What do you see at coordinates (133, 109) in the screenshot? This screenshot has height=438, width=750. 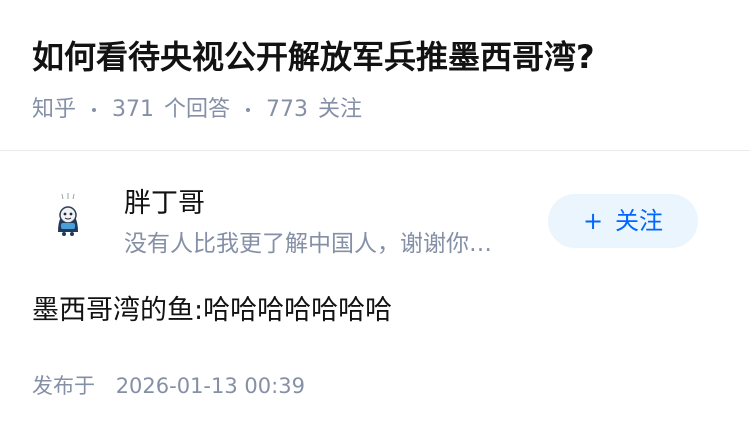 I see `answer-count: 371` at bounding box center [133, 109].